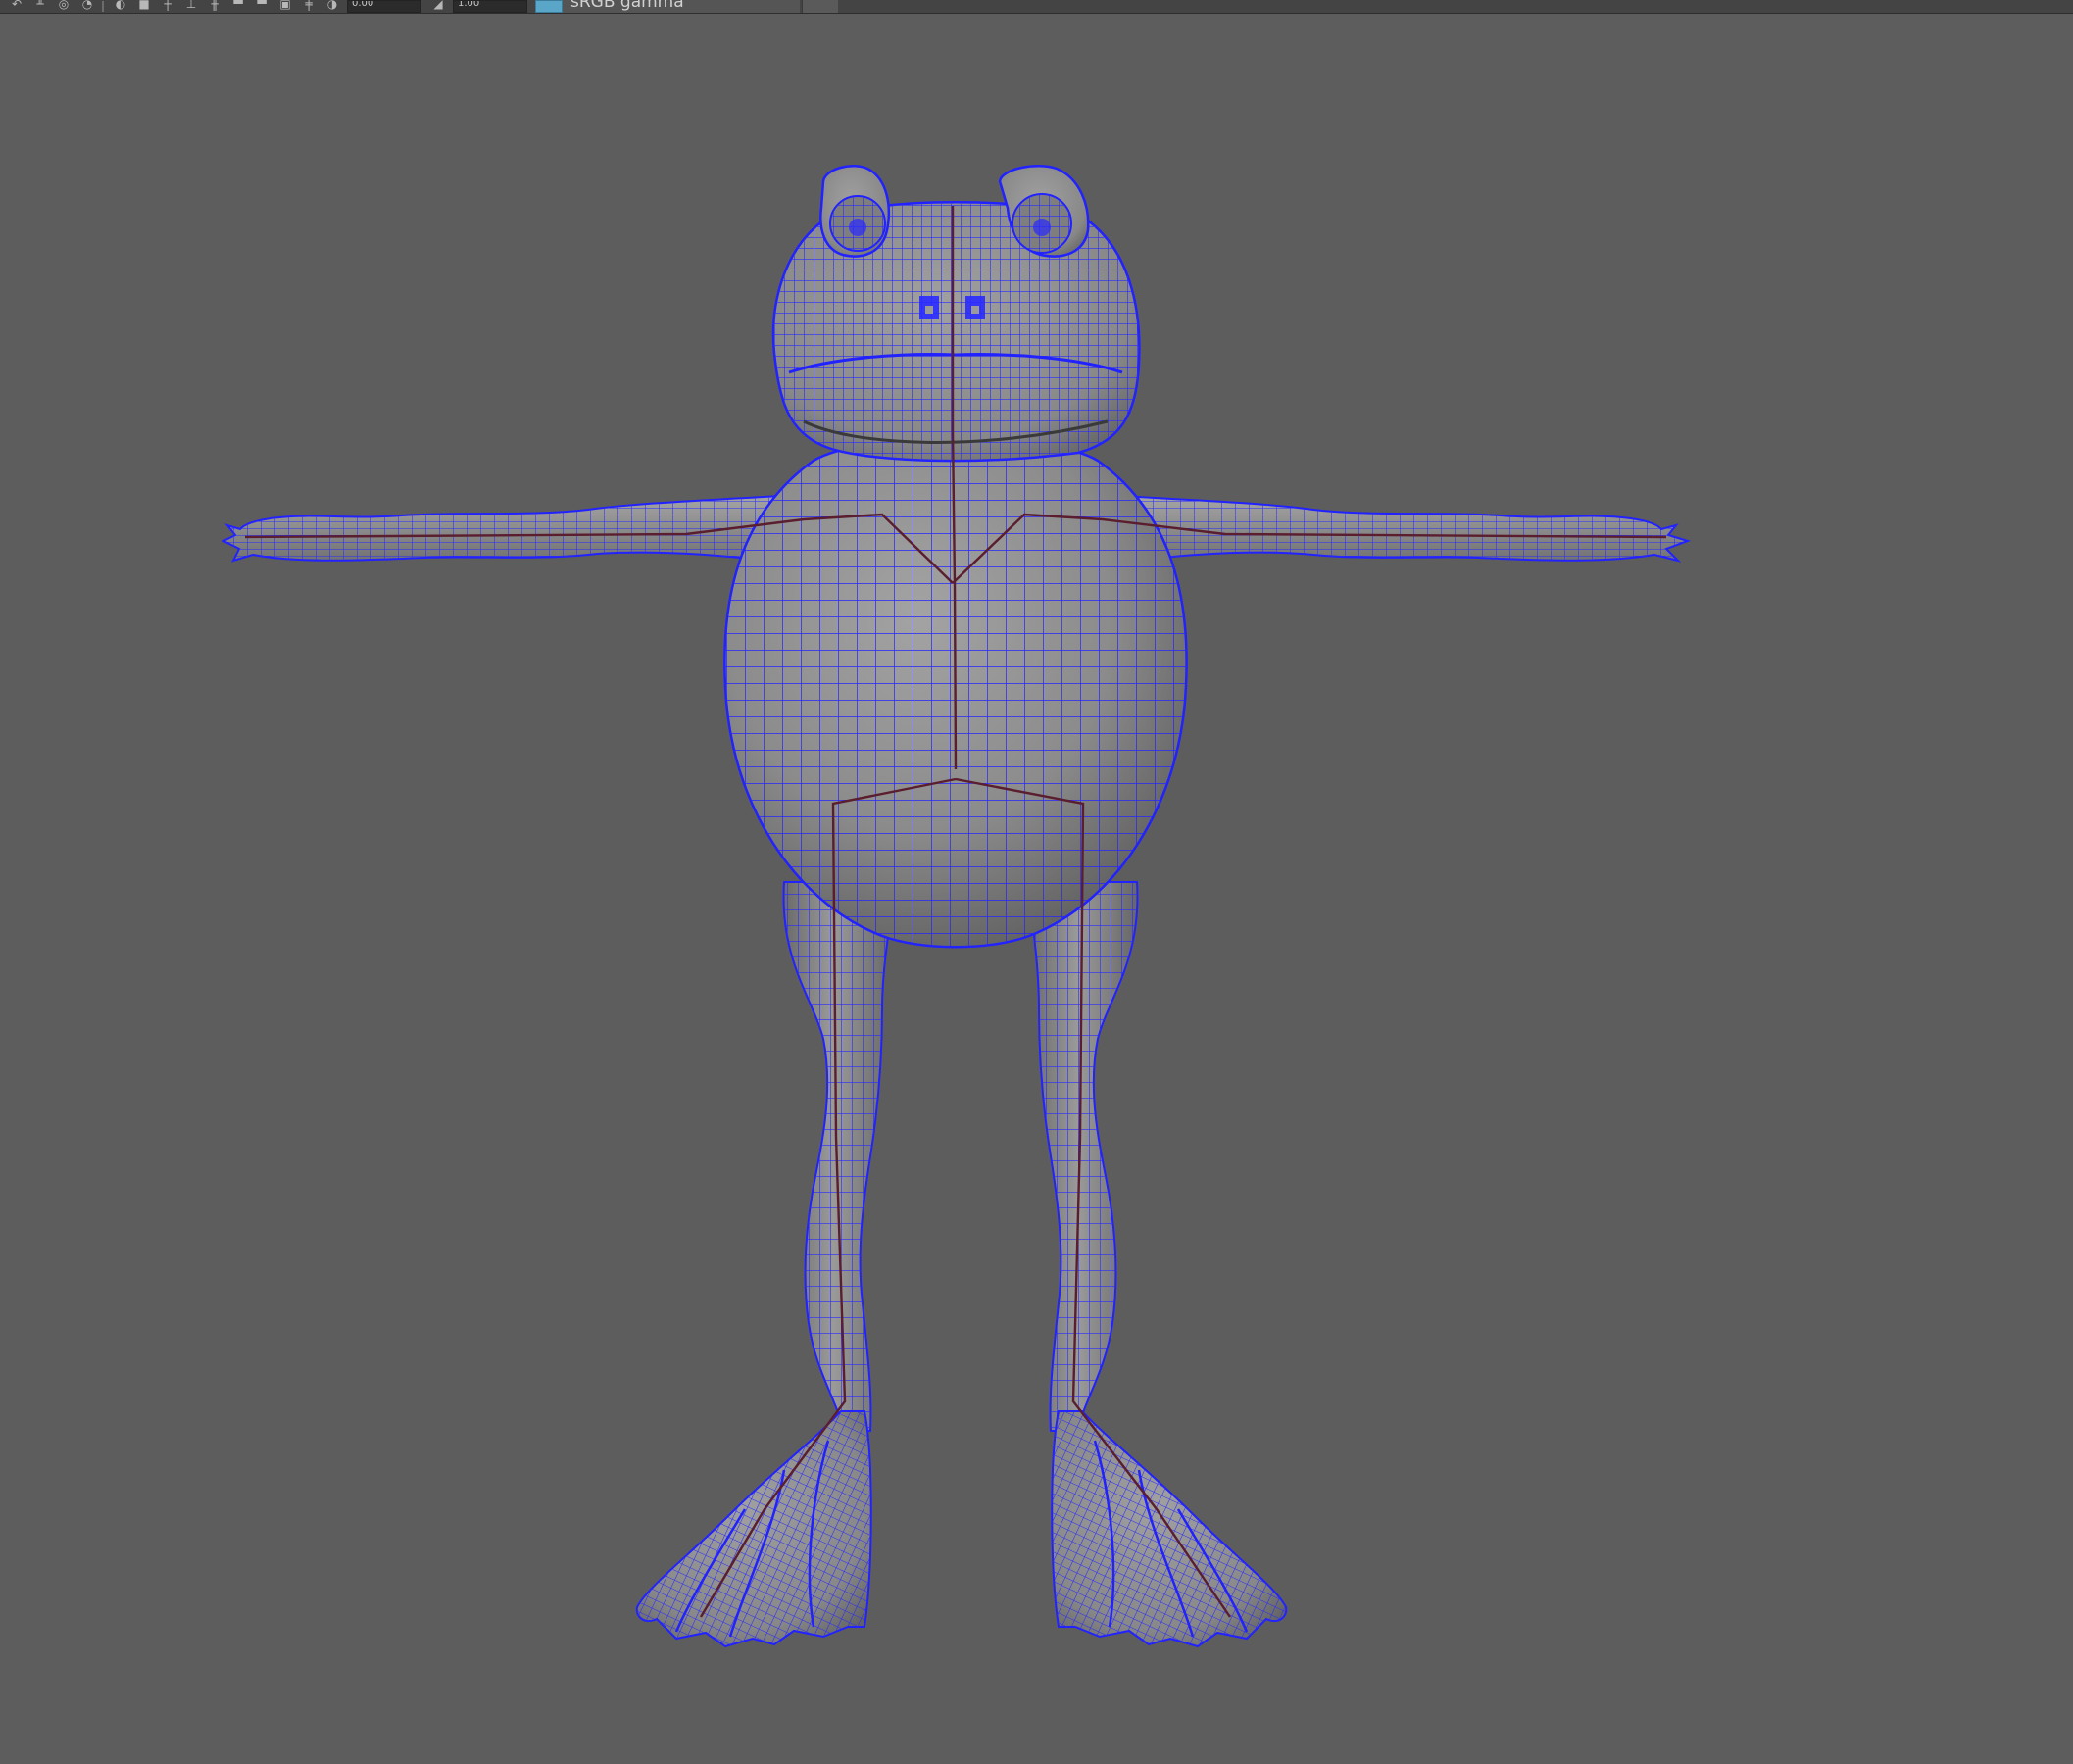  What do you see at coordinates (103, 6) in the screenshot?
I see `toolbar-divider` at bounding box center [103, 6].